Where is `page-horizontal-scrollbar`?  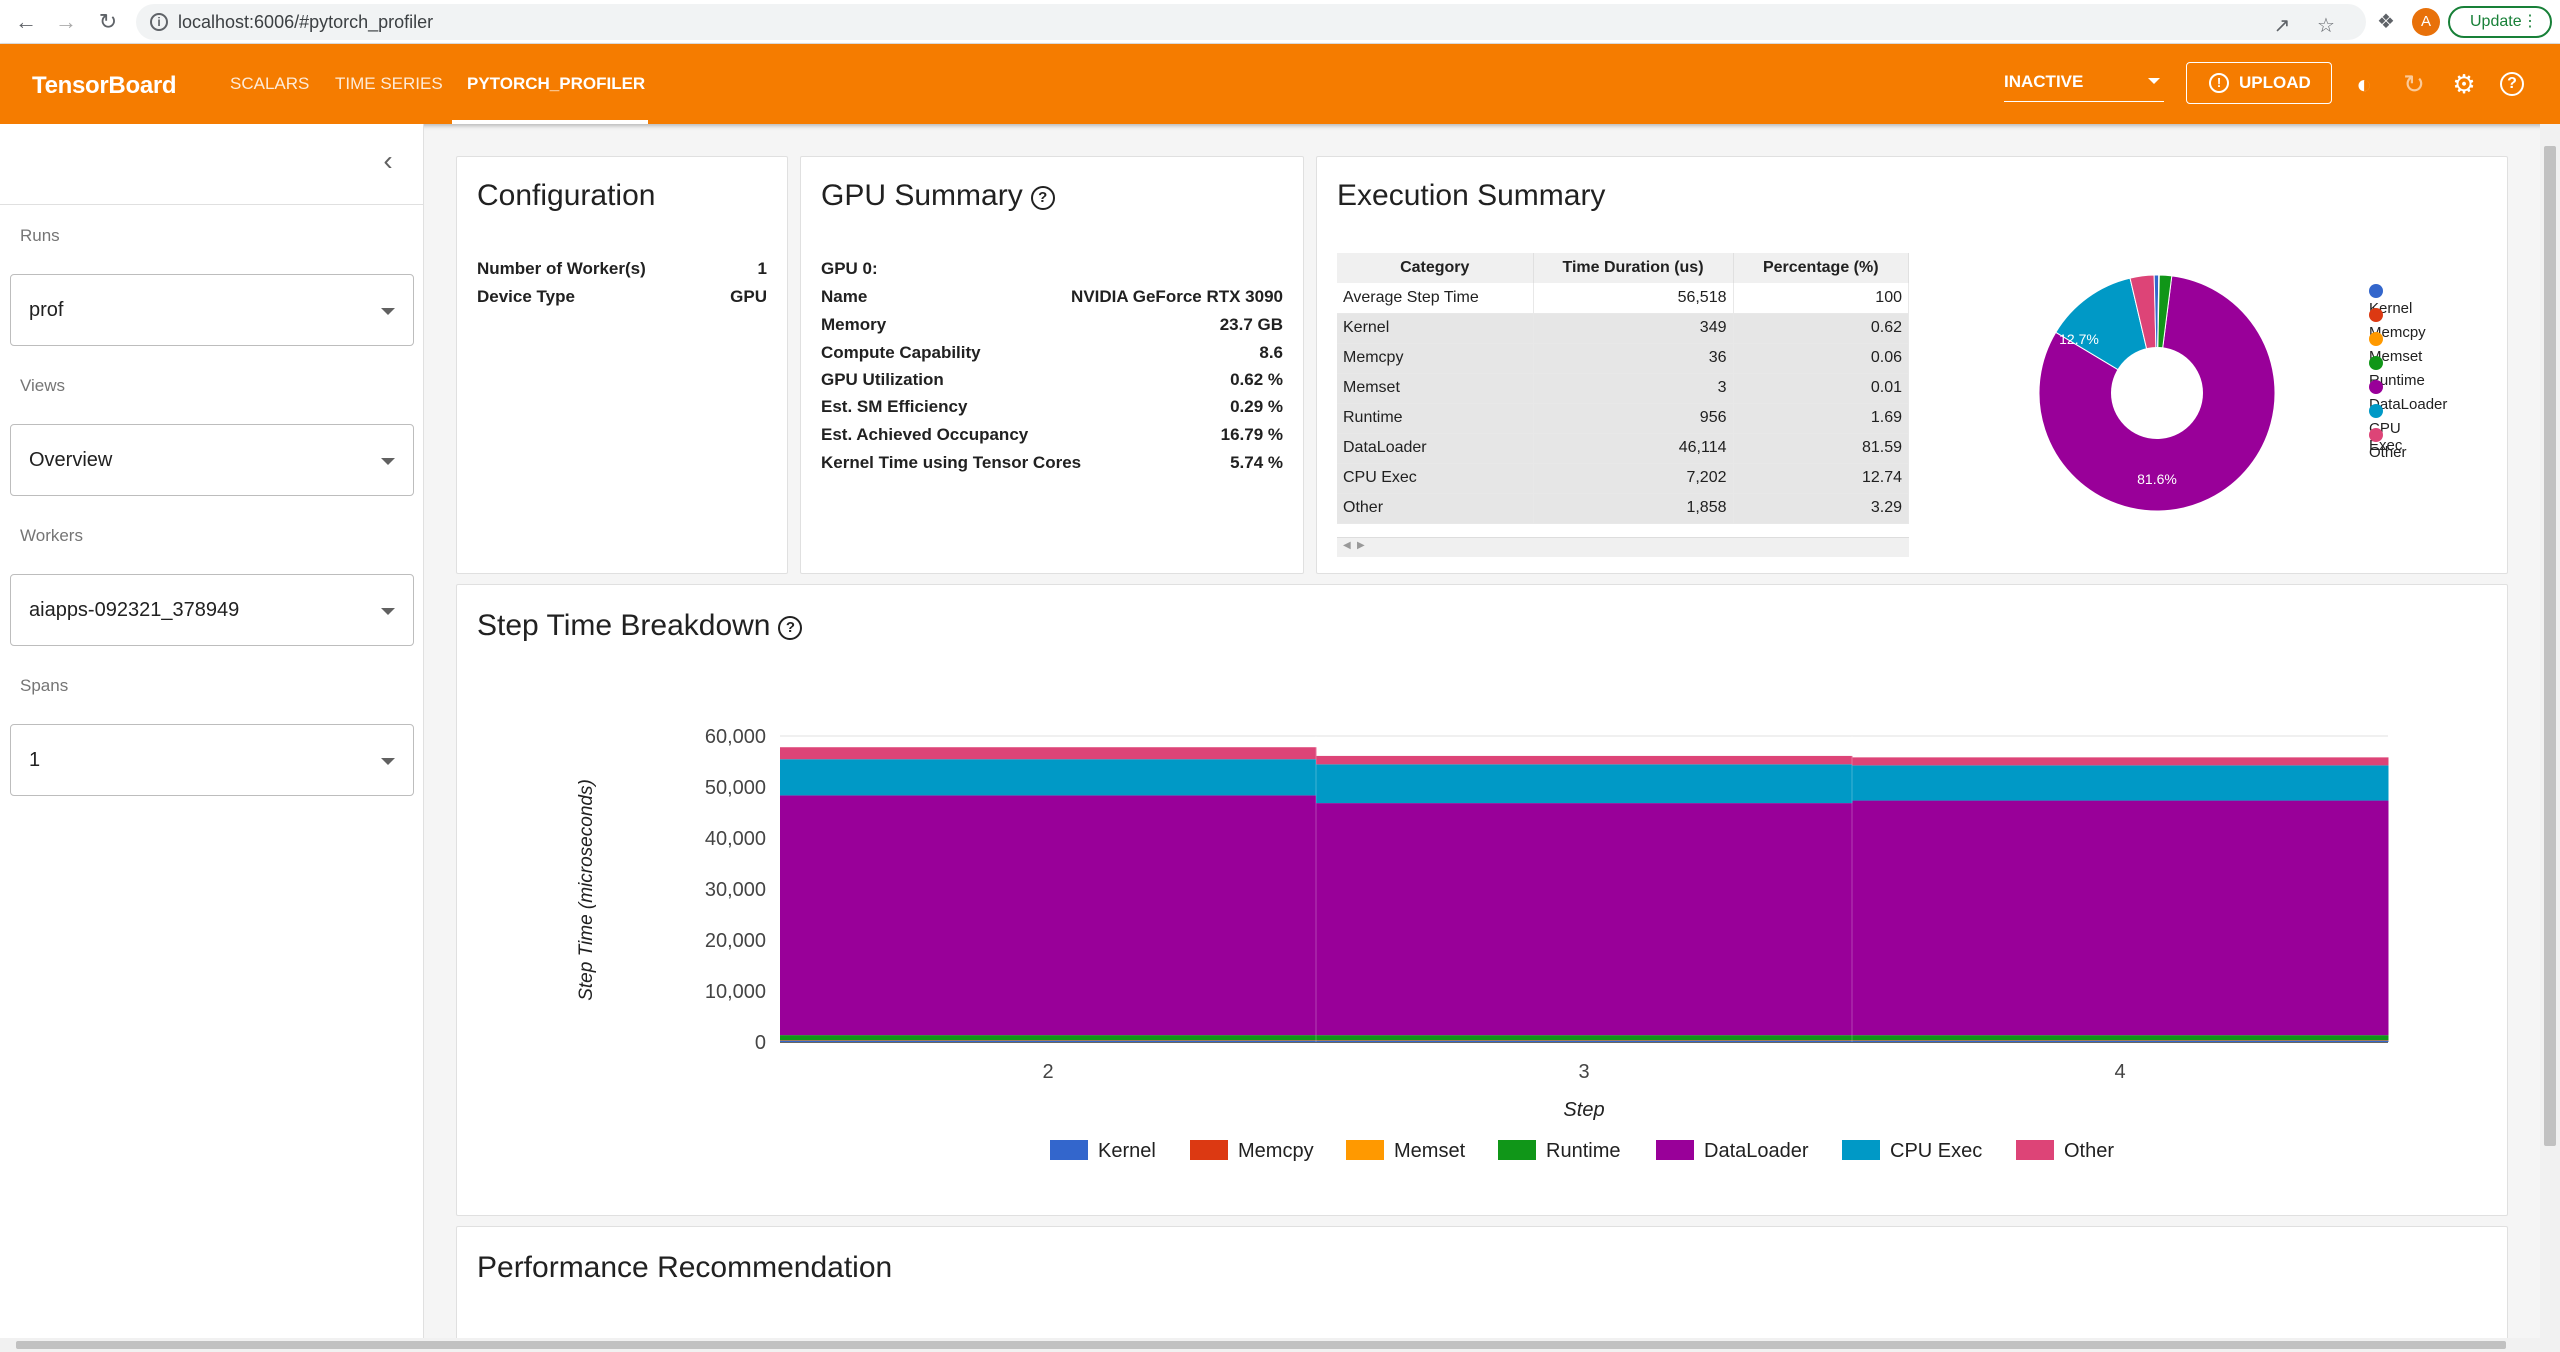
page-horizontal-scrollbar is located at coordinates (1270, 1345).